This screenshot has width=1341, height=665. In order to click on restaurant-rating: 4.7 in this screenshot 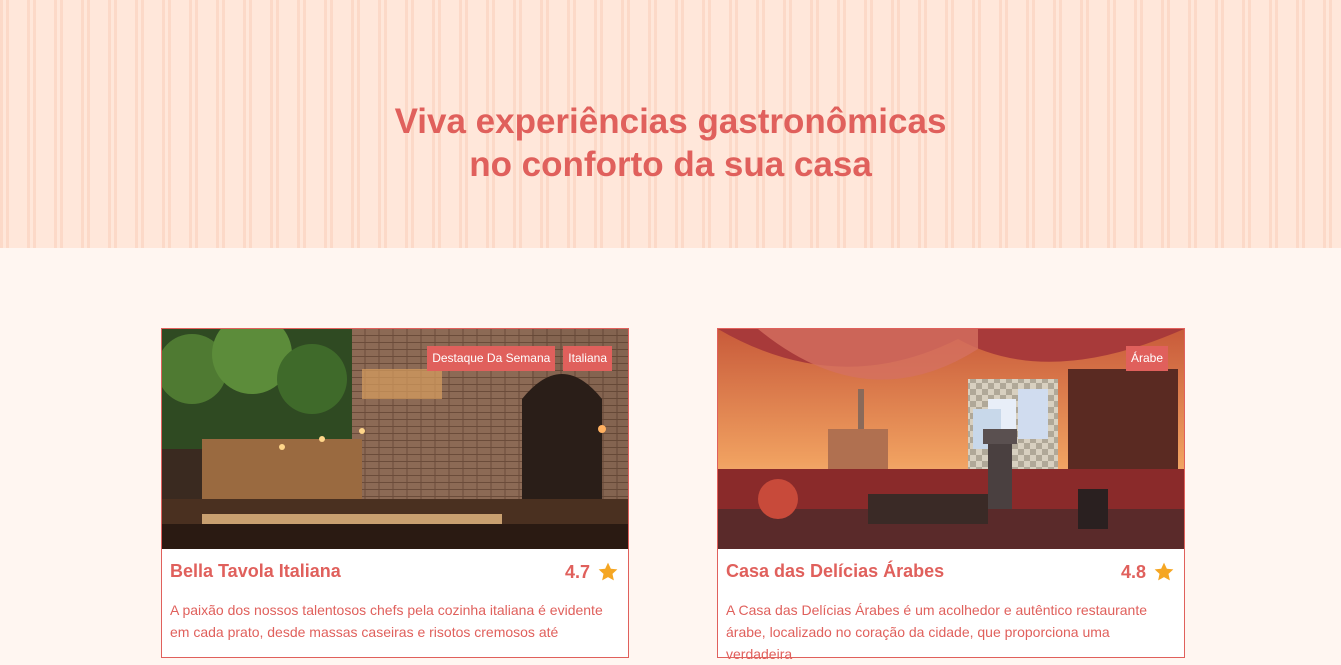, I will do `click(592, 572)`.